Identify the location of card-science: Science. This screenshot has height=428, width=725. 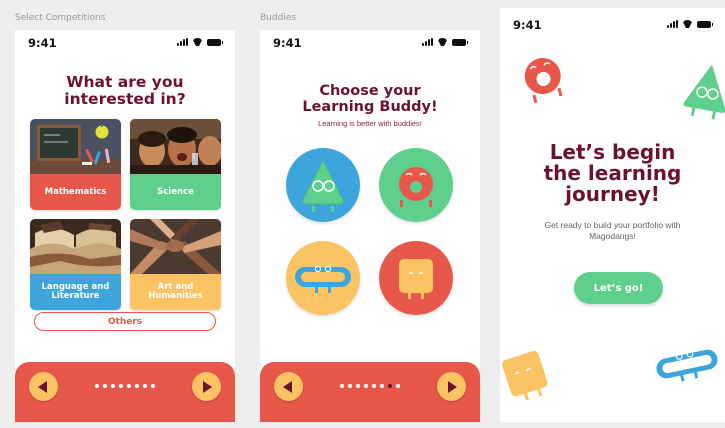
(175, 164).